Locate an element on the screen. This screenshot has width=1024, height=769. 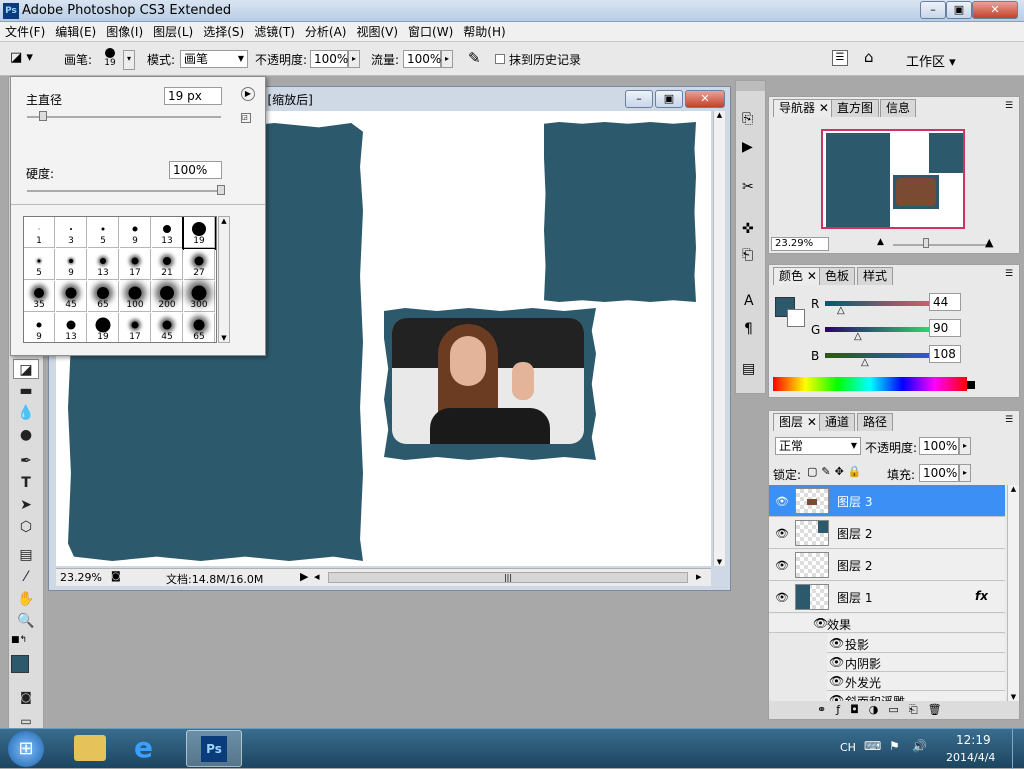
doc-close-button: ✕ is located at coordinates (705, 99).